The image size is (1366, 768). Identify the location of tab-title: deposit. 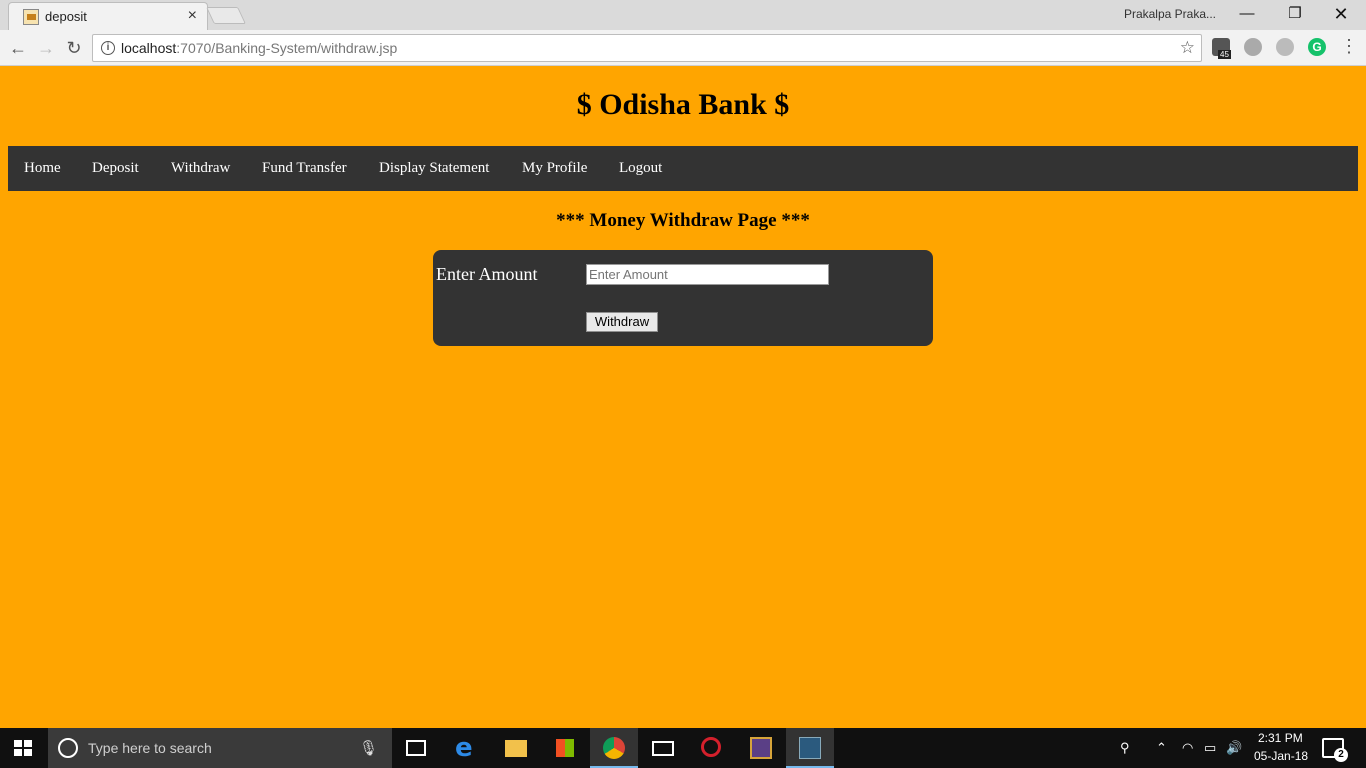
(66, 16).